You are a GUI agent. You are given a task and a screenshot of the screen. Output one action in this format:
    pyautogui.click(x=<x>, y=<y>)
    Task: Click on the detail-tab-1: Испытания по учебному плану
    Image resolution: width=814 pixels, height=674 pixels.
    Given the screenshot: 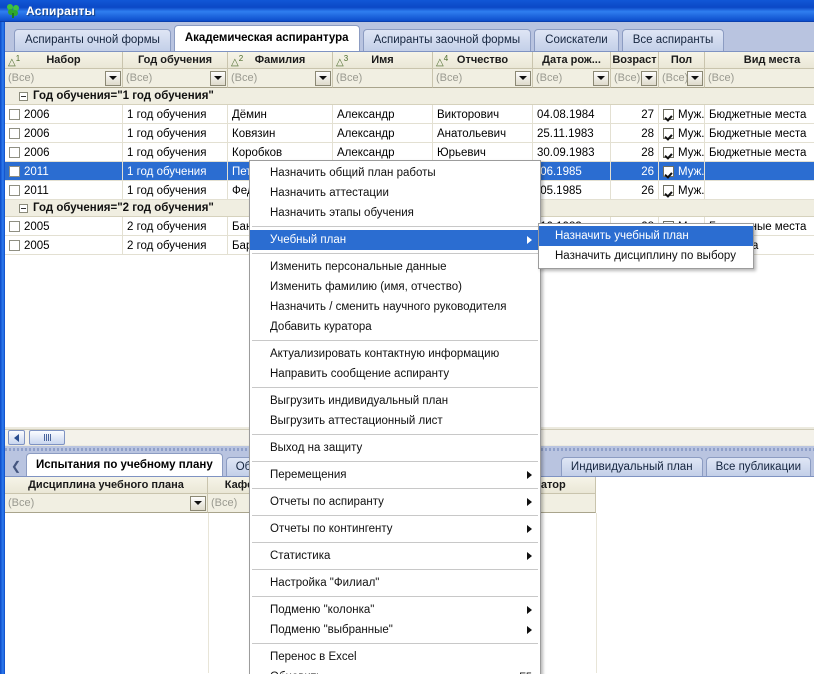 What is the action you would take?
    pyautogui.click(x=124, y=464)
    